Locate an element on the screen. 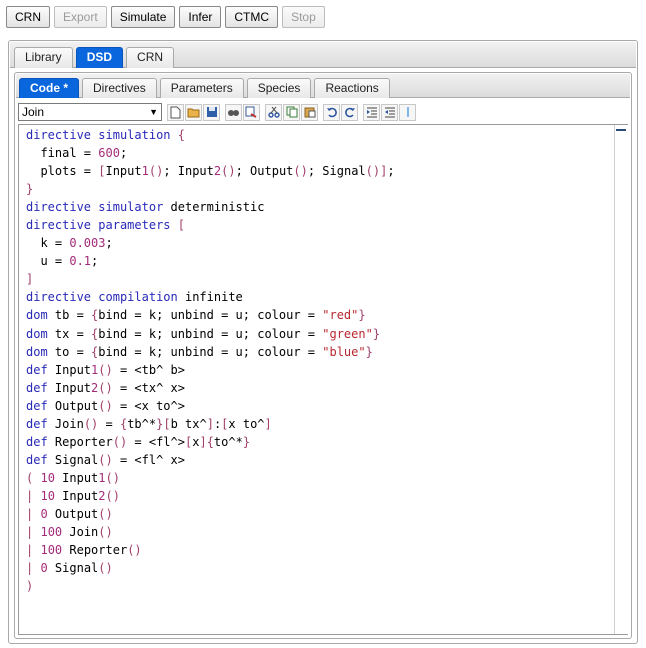 The height and width of the screenshot is (648, 646). code-line: ( 10 Input1() is located at coordinates (73, 477).